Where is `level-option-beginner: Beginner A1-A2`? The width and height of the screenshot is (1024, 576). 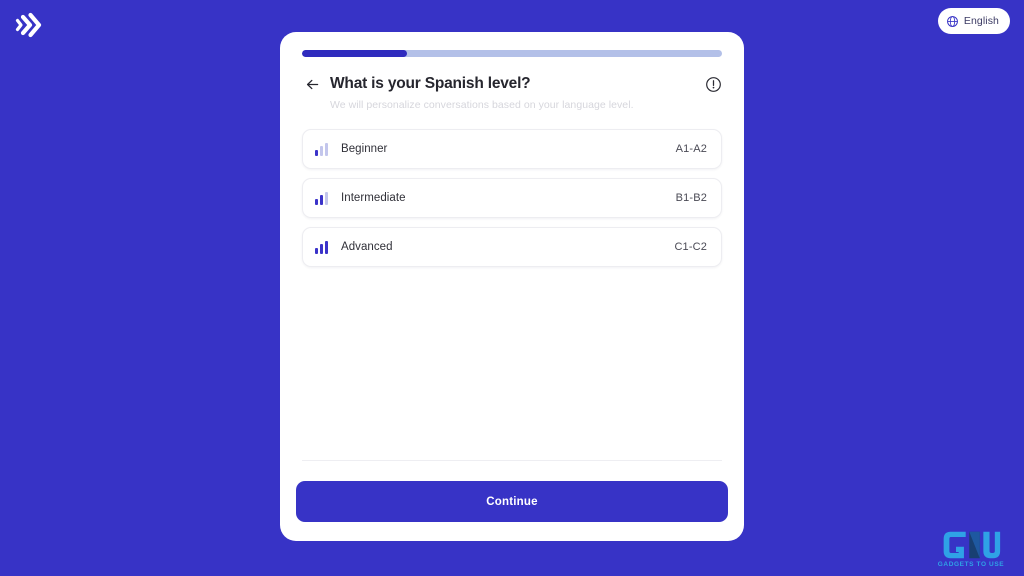 level-option-beginner: Beginner A1-A2 is located at coordinates (512, 149).